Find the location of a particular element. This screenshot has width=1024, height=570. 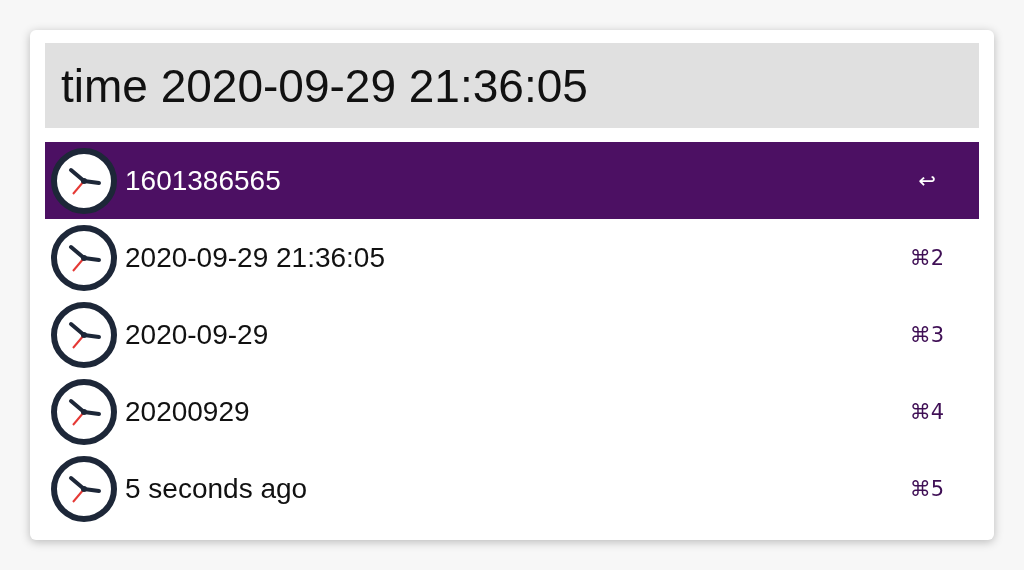

result-item: 2020-09-29 ⌘3 is located at coordinates (512, 334).